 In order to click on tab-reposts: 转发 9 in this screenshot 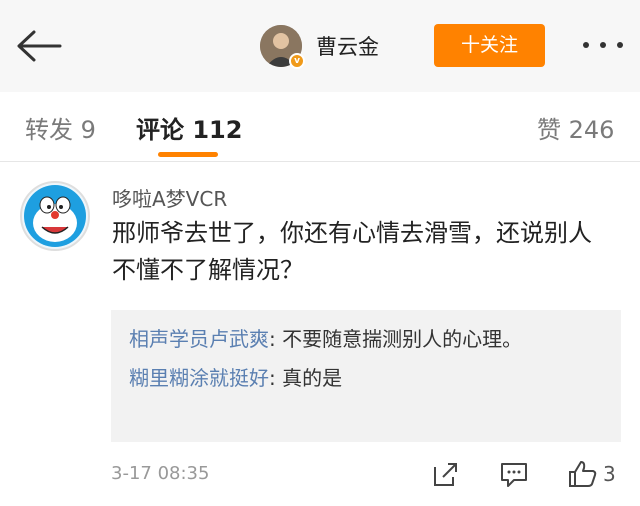, I will do `click(60, 127)`.